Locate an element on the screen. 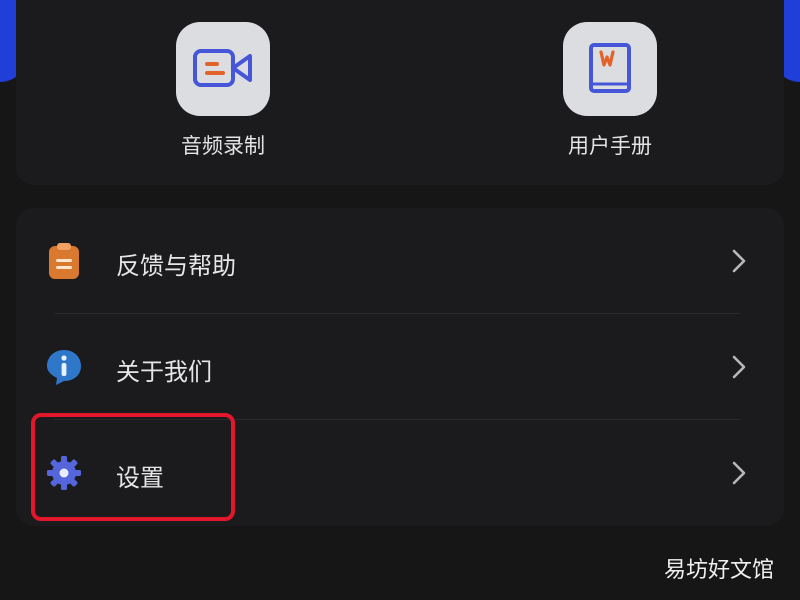  menu-item-label: 反馈与帮助 is located at coordinates (176, 266).